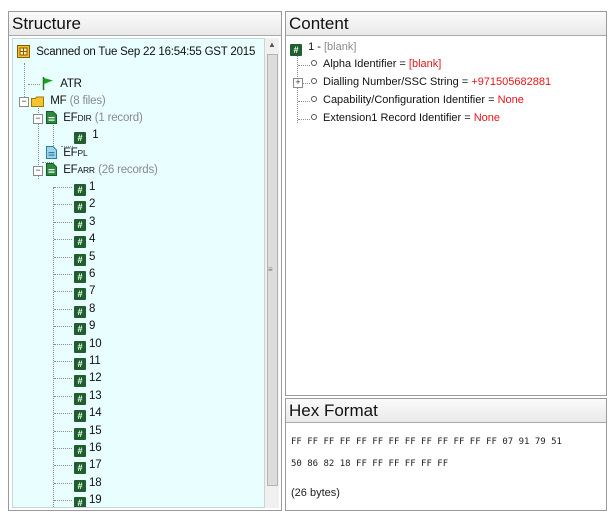 Image resolution: width=613 pixels, height=516 pixels. I want to click on record-label: 13, so click(95, 395).